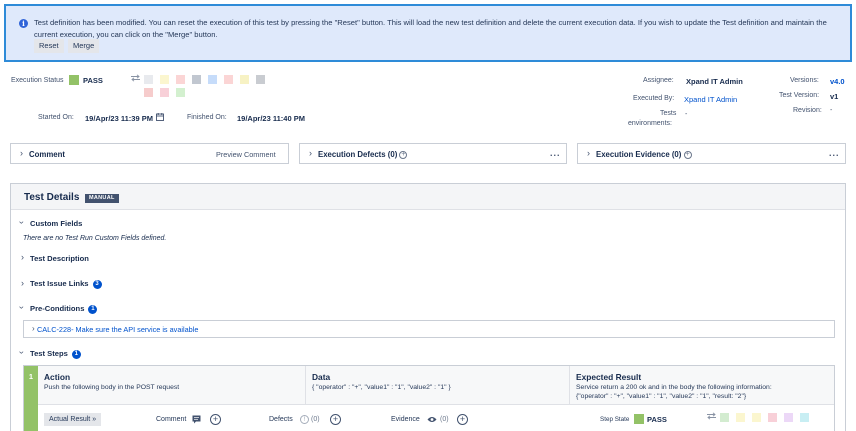 This screenshot has width=856, height=431. I want to click on execution-status-label: Execution Status, so click(37, 80).